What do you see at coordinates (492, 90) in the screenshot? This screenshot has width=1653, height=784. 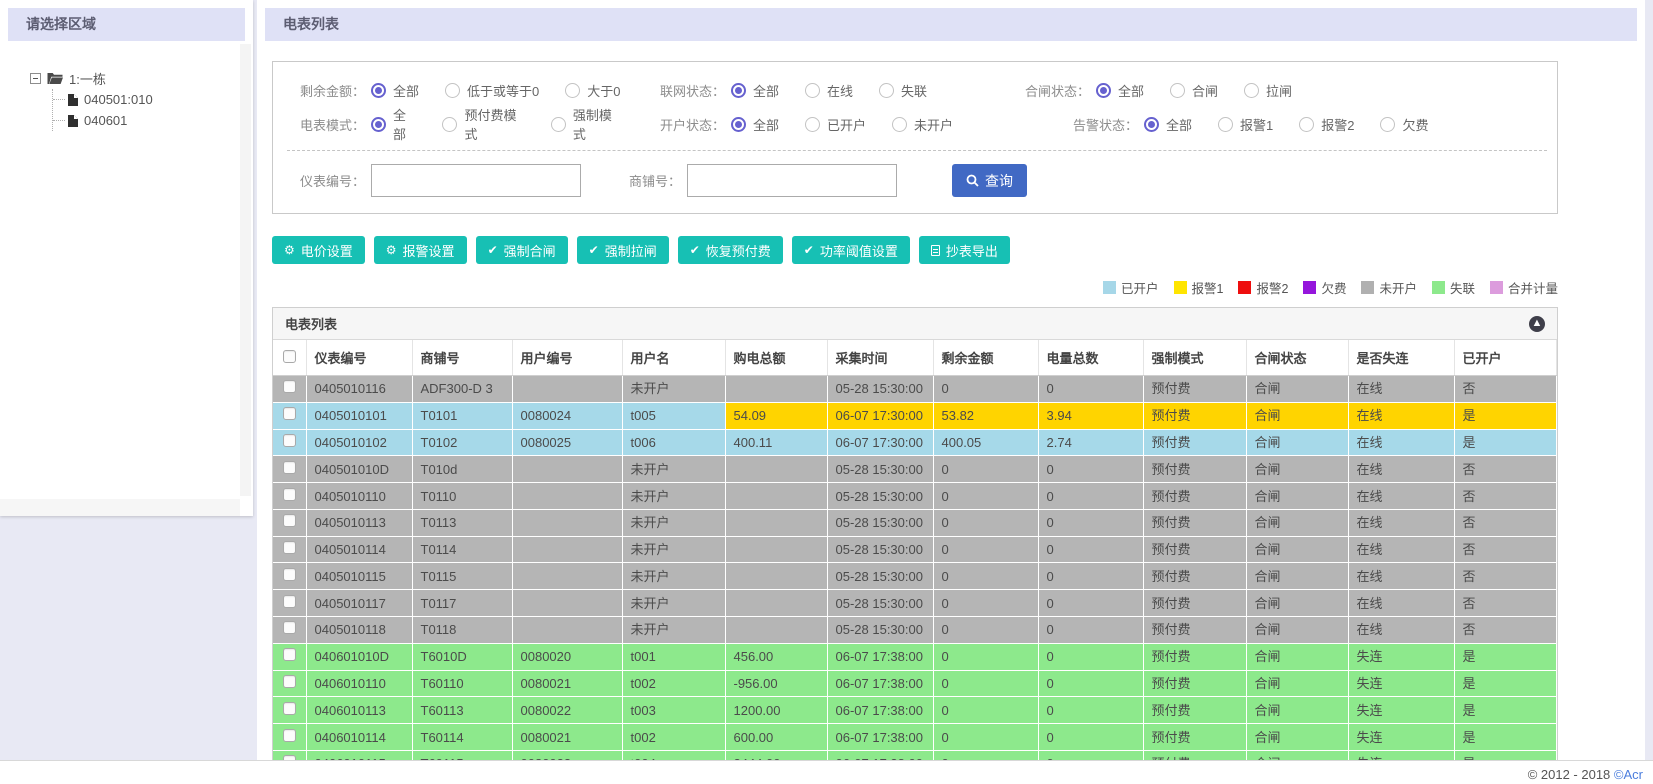 I see `radio-option: 低于或等于0` at bounding box center [492, 90].